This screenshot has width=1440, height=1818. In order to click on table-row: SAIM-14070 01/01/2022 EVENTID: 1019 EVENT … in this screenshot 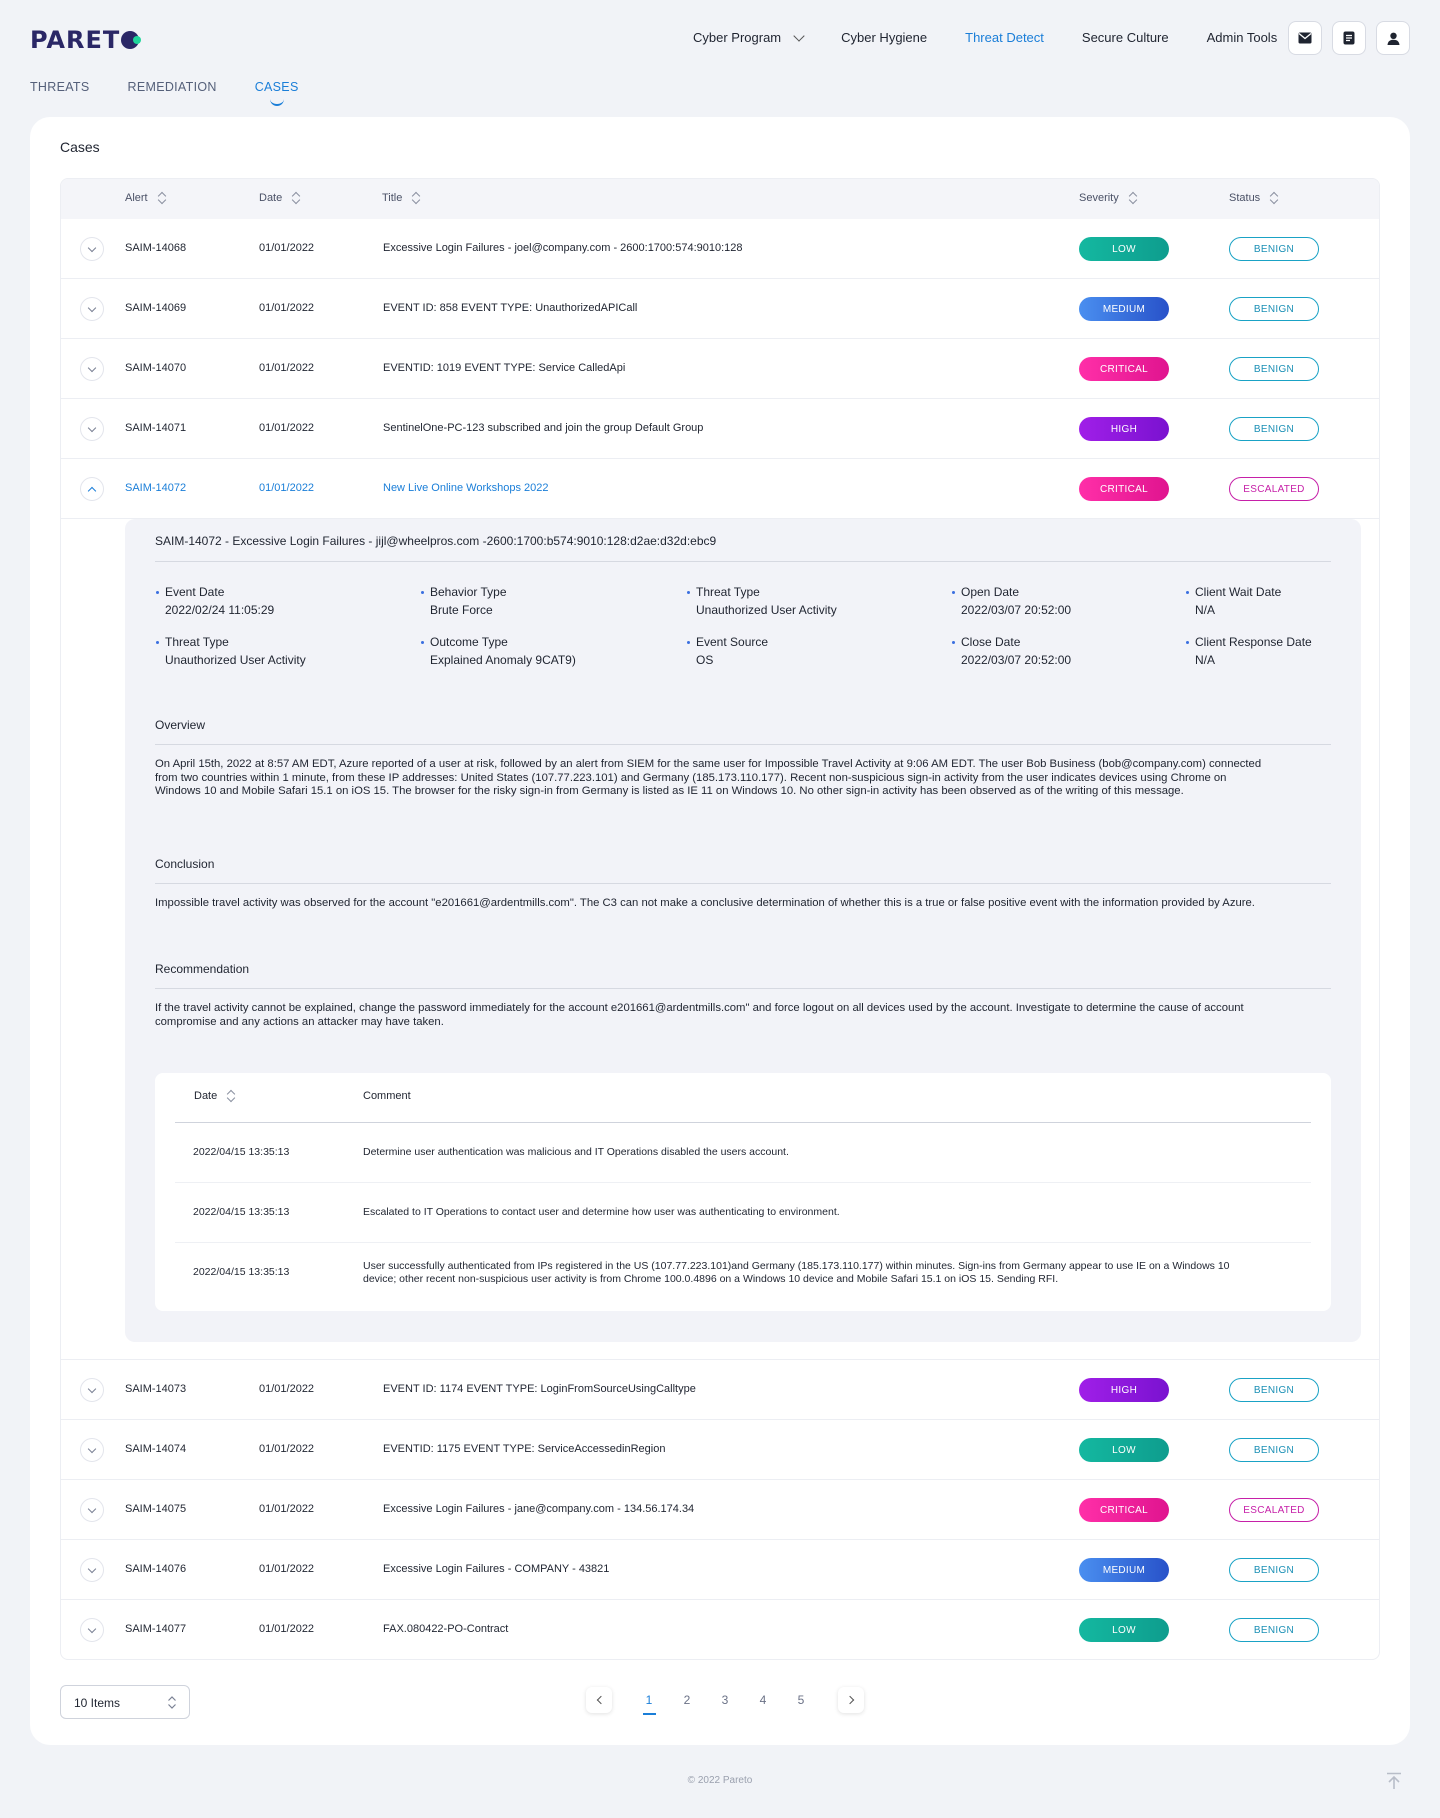, I will do `click(720, 369)`.